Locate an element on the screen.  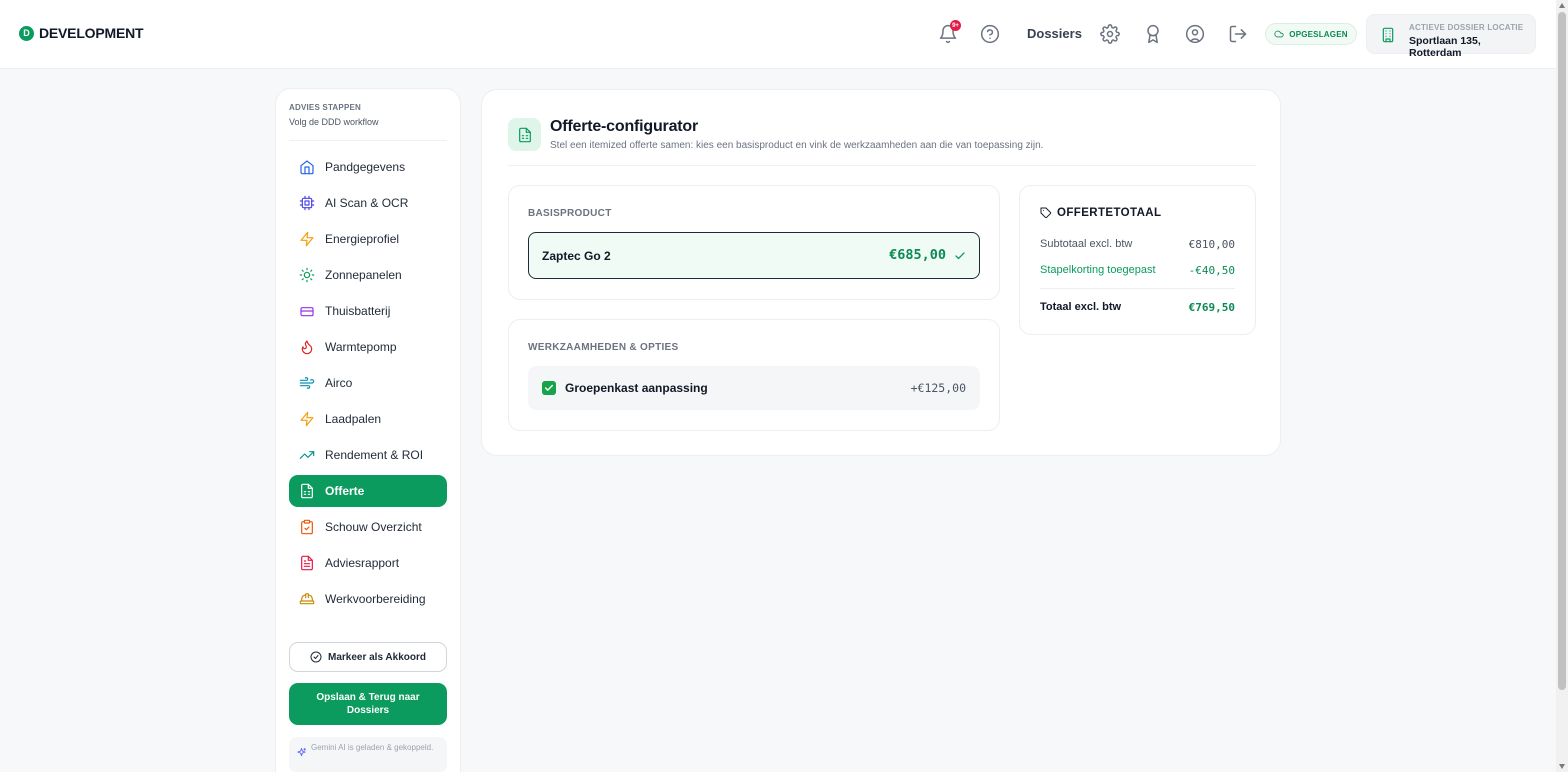
profile-button is located at coordinates (1195, 34).